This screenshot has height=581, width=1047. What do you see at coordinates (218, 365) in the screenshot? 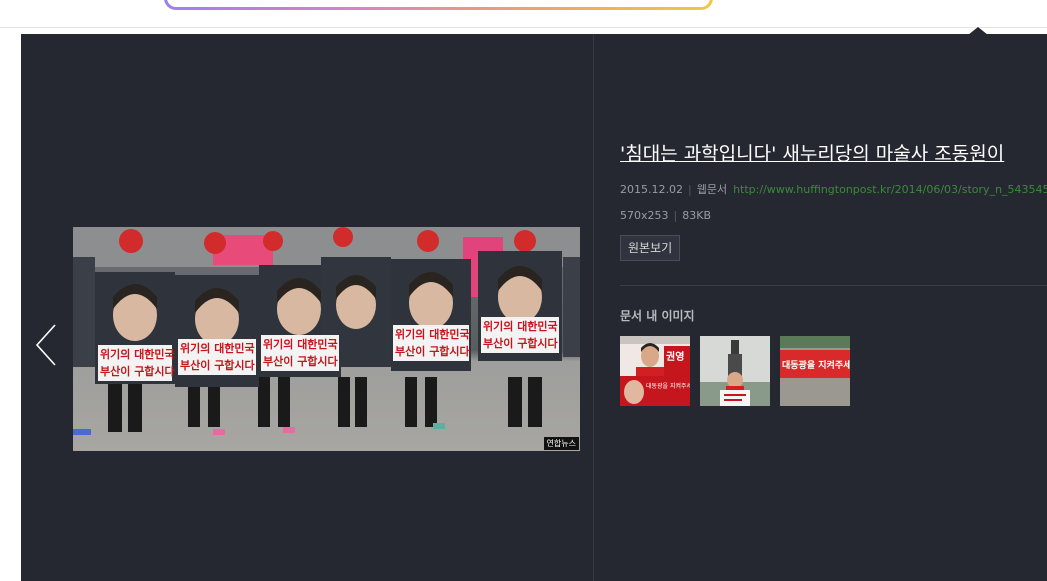
I see `sign-text-2b: 부산이 구합시다` at bounding box center [218, 365].